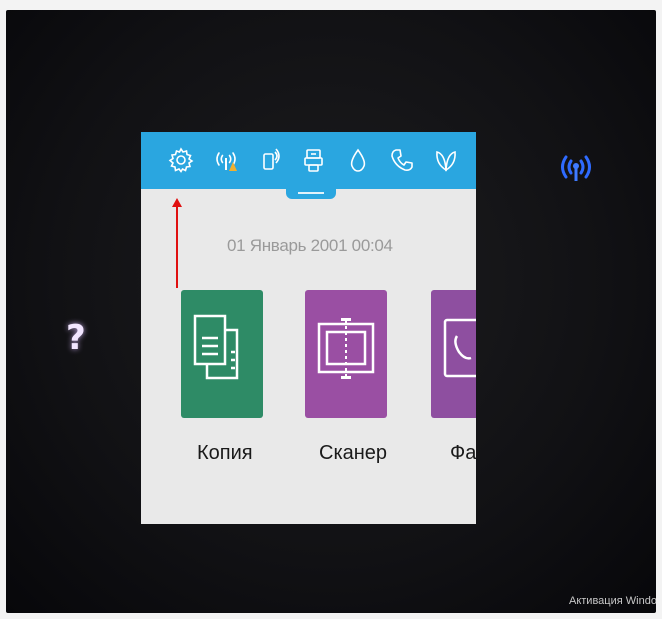 The width and height of the screenshot is (662, 619). I want to click on scanner-tile, so click(346, 354).